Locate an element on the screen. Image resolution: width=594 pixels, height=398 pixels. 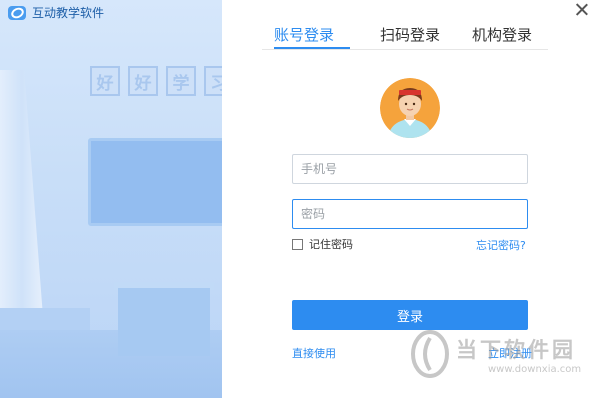
close-icon is located at coordinates (582, 10).